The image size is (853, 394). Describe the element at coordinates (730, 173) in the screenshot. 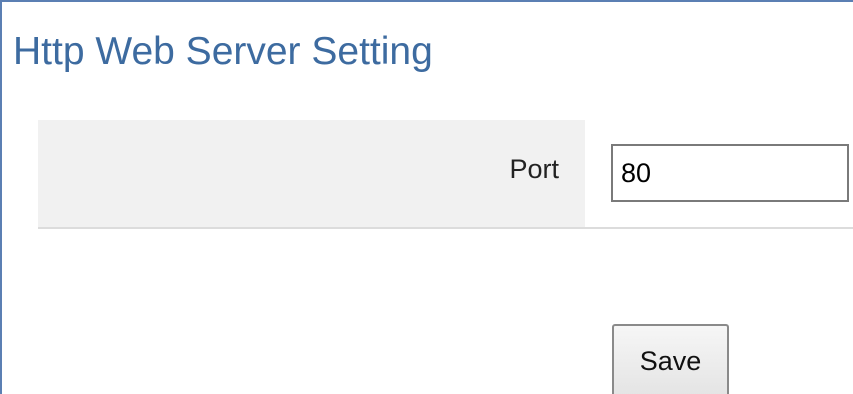

I see `port-input` at that location.